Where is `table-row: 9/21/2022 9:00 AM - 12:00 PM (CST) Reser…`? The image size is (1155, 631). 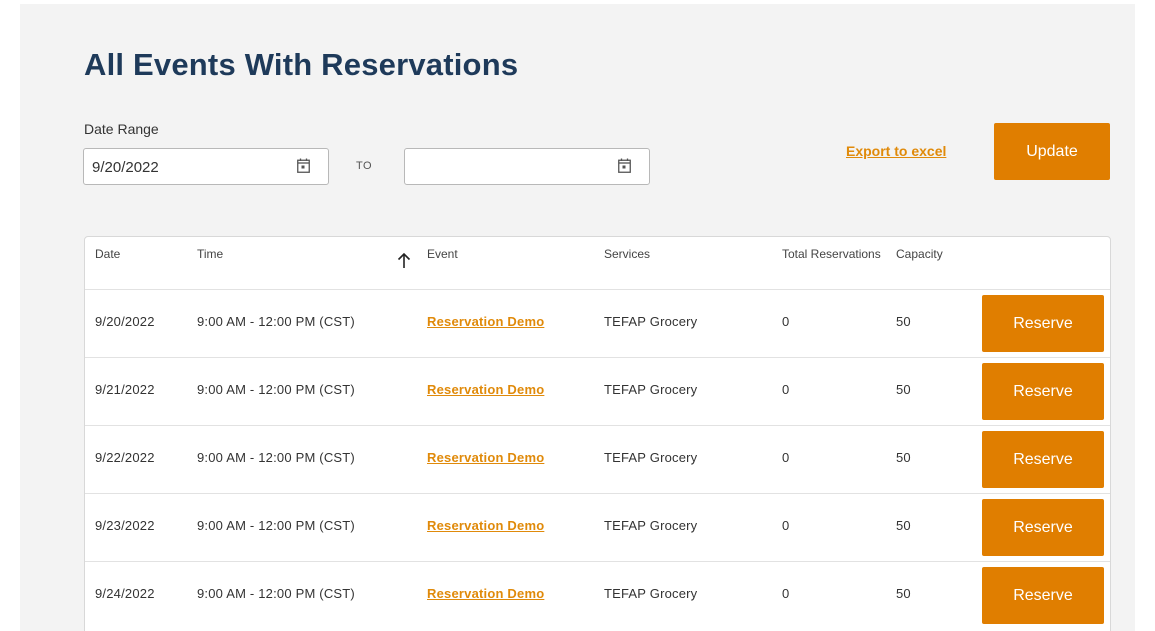
table-row: 9/21/2022 9:00 AM - 12:00 PM (CST) Reser… is located at coordinates (597, 391).